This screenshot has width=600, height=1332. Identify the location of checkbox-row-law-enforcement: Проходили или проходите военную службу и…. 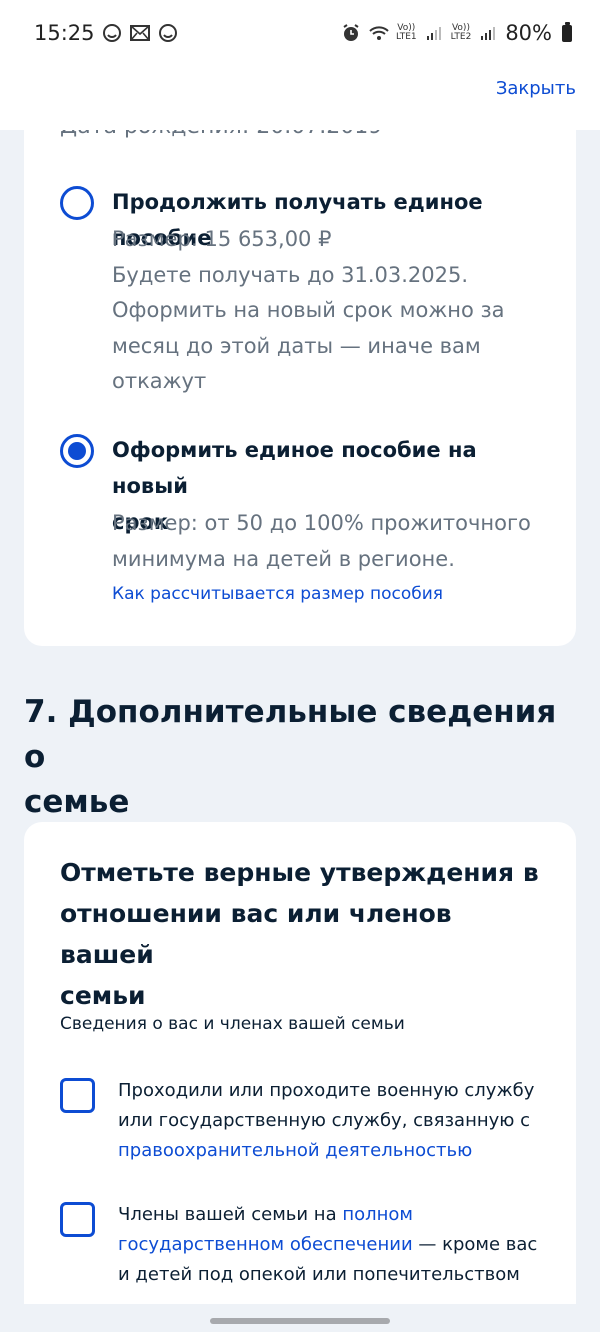
(305, 1124).